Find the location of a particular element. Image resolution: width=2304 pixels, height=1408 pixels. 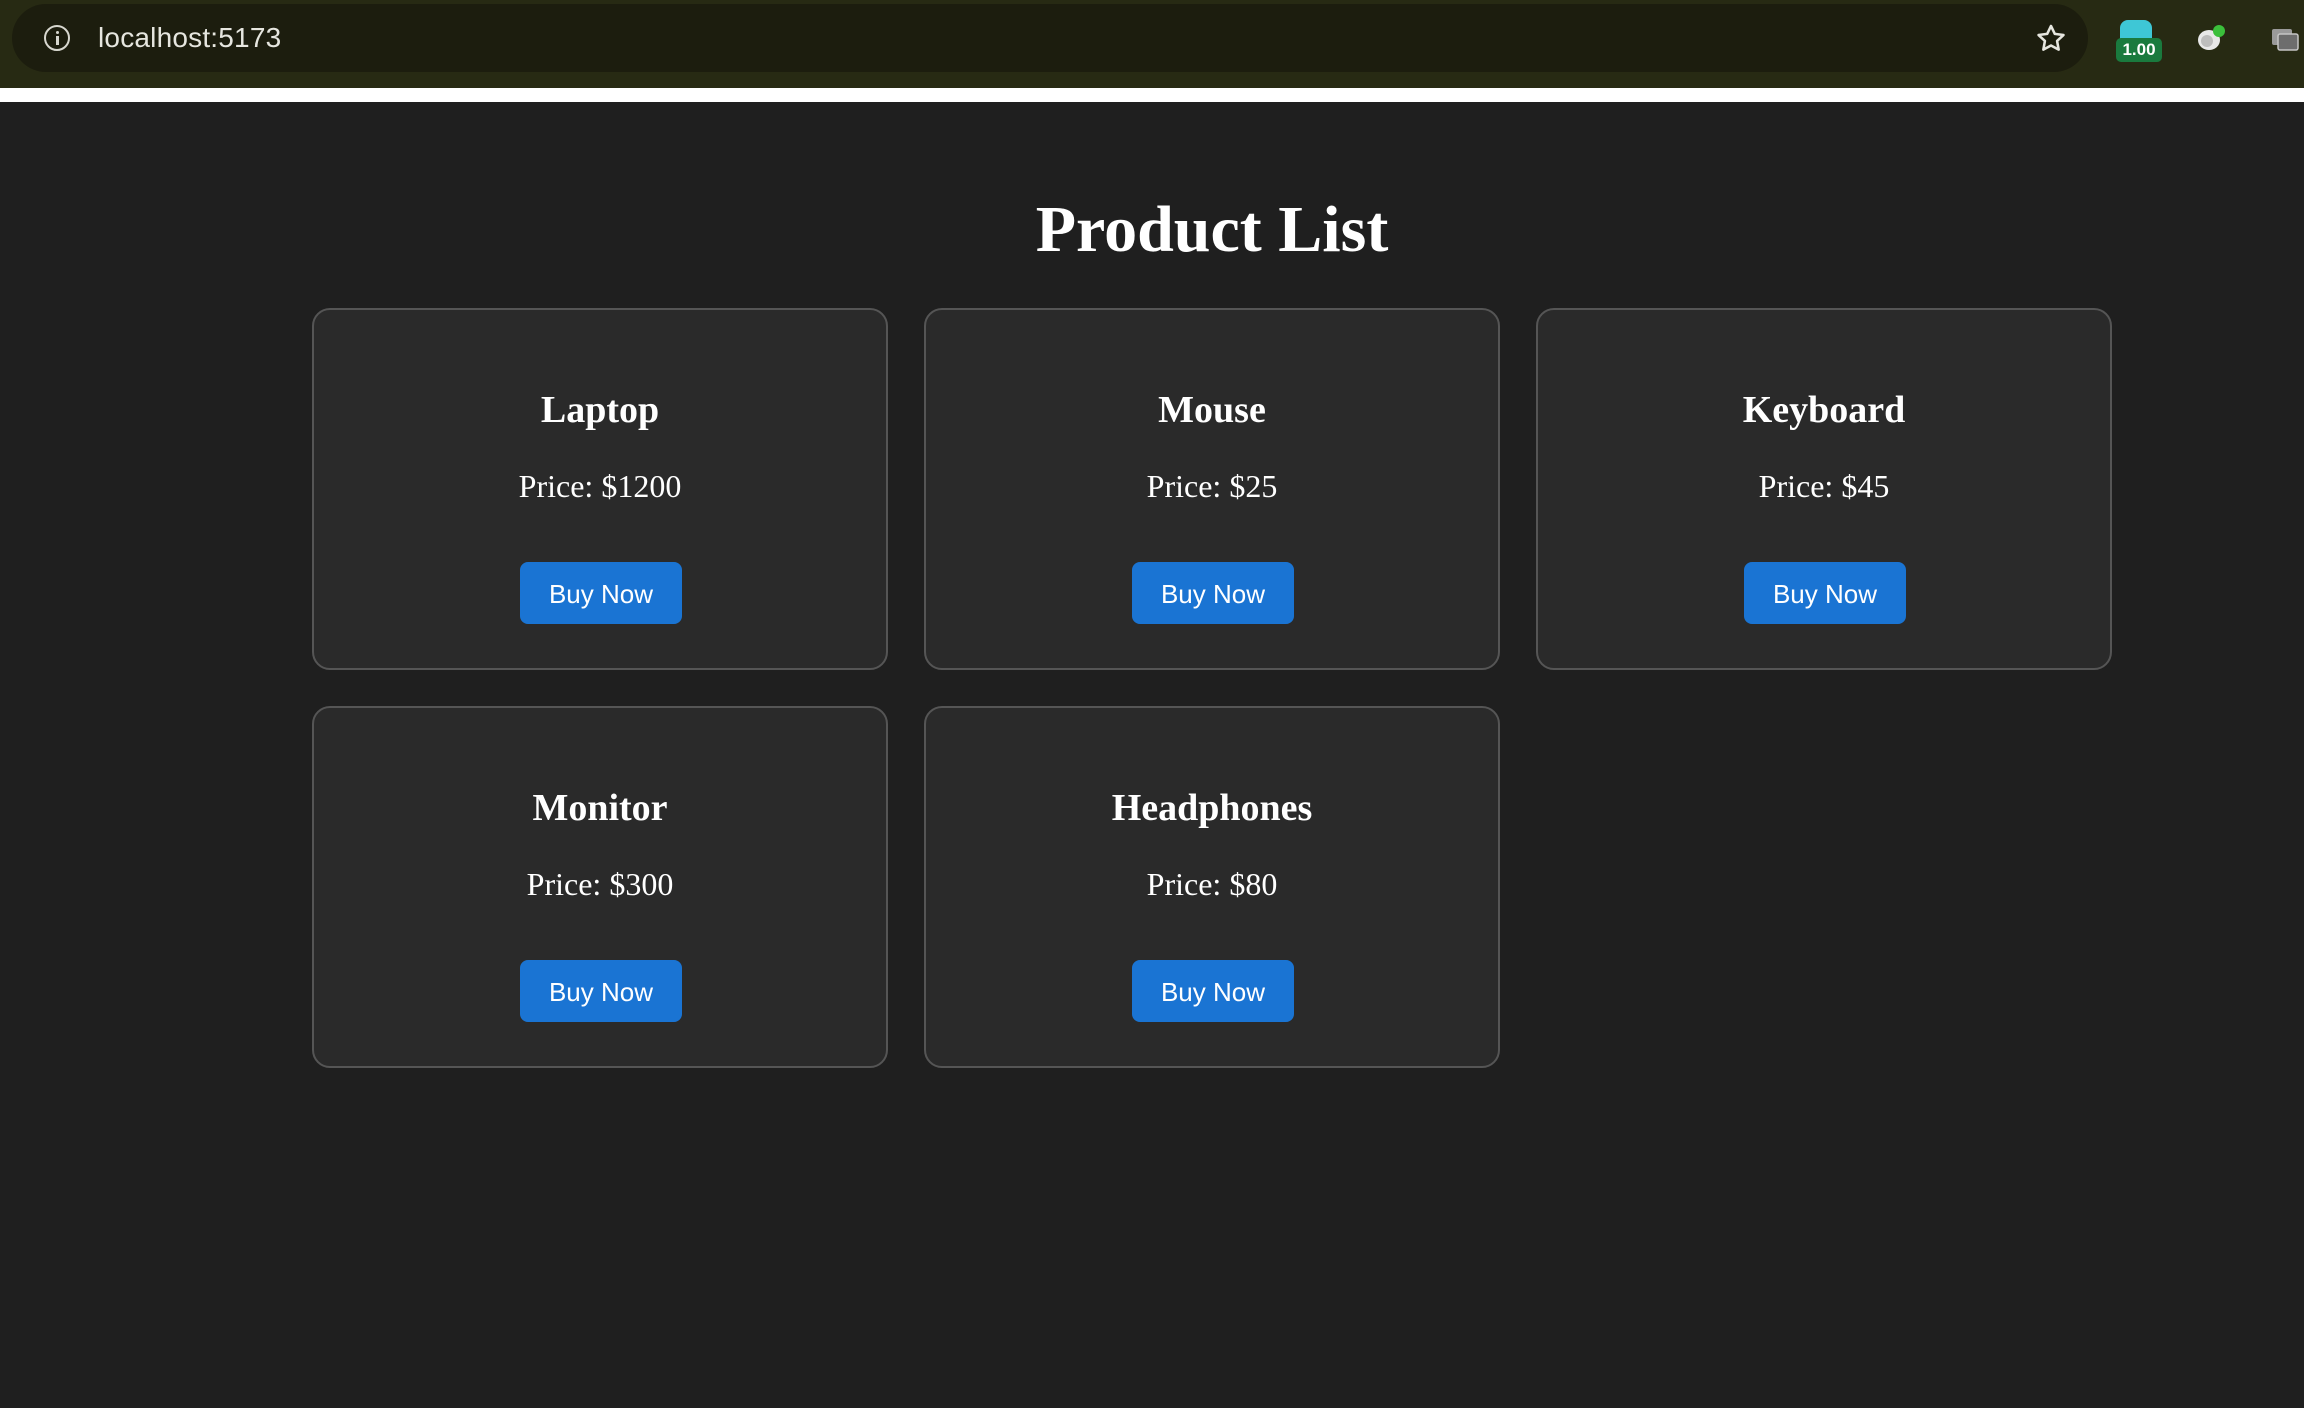

bookmark-star-icon is located at coordinates (2051, 39).